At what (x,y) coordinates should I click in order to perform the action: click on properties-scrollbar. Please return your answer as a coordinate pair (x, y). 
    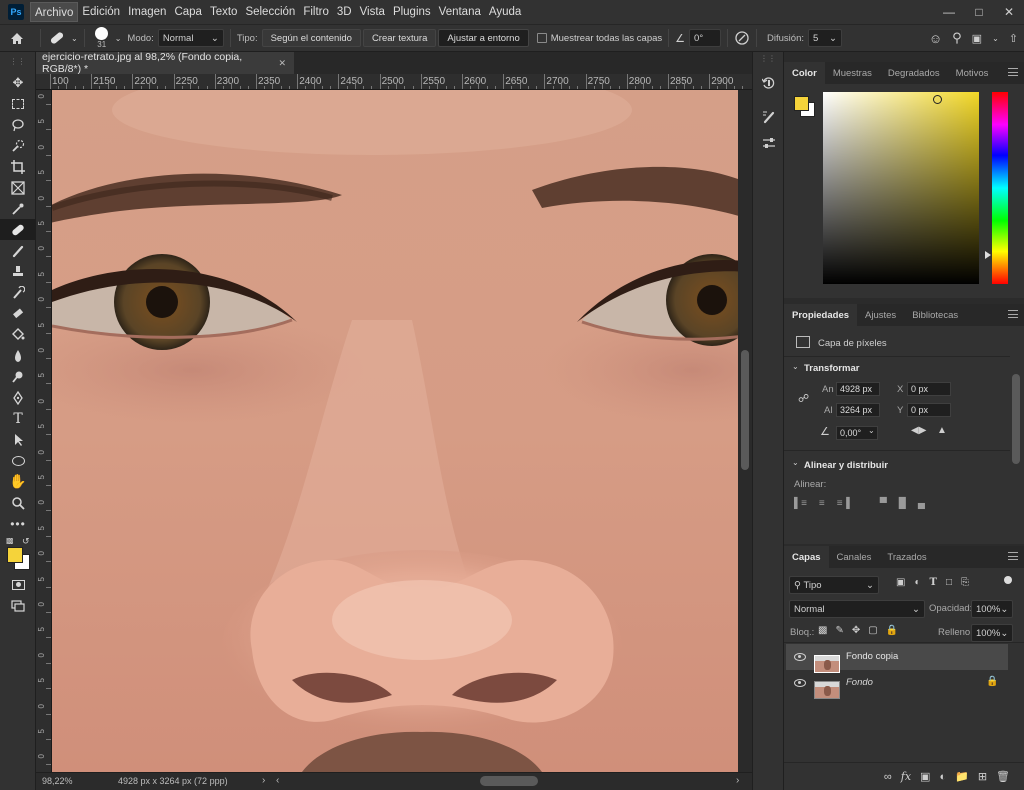
    Looking at the image, I should click on (1016, 419).